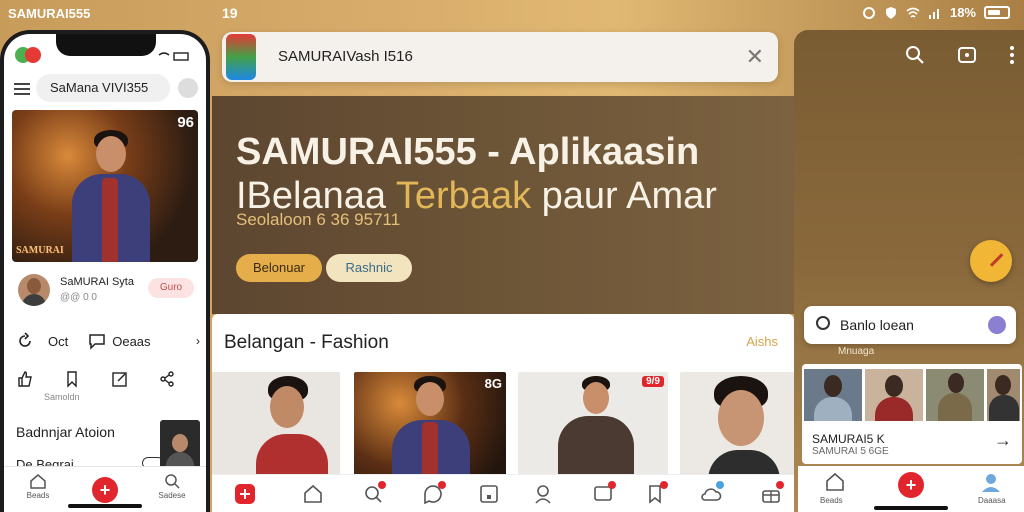 The image size is (1024, 512). What do you see at coordinates (25, 379) in the screenshot?
I see `like-icon` at bounding box center [25, 379].